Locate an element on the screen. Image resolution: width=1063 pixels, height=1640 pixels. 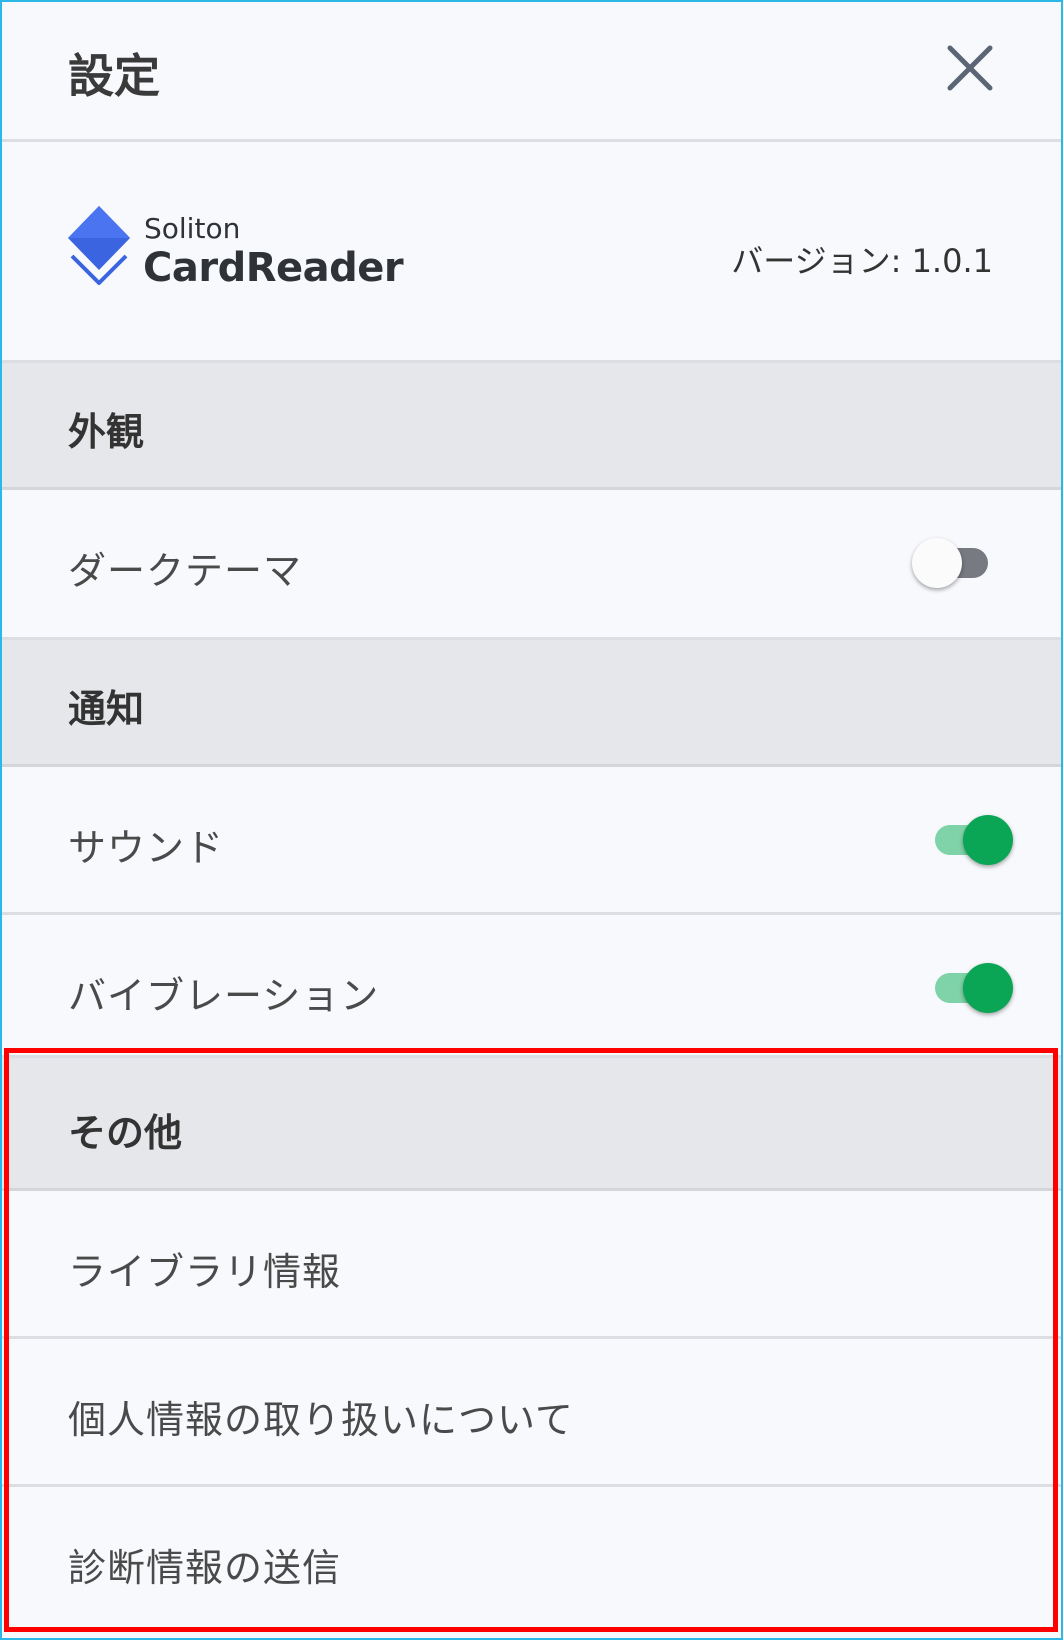
list-item-privacy: 個人情報の取り扱いについて is located at coordinates (531, 1413).